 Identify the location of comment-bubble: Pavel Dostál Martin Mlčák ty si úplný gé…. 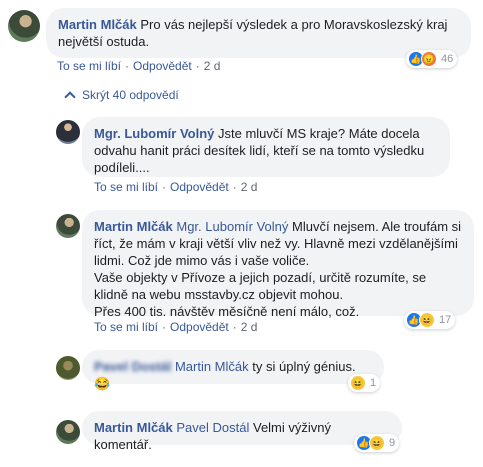
(233, 370).